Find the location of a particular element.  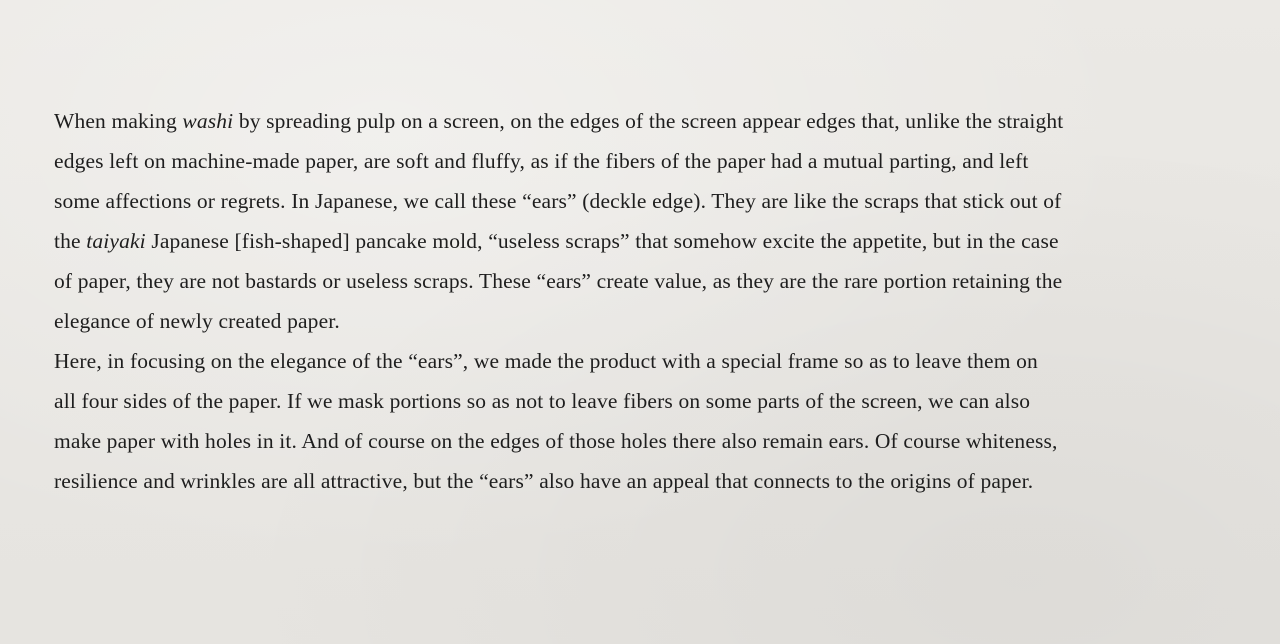

text-line: elegance of newly created paper. is located at coordinates (197, 321).